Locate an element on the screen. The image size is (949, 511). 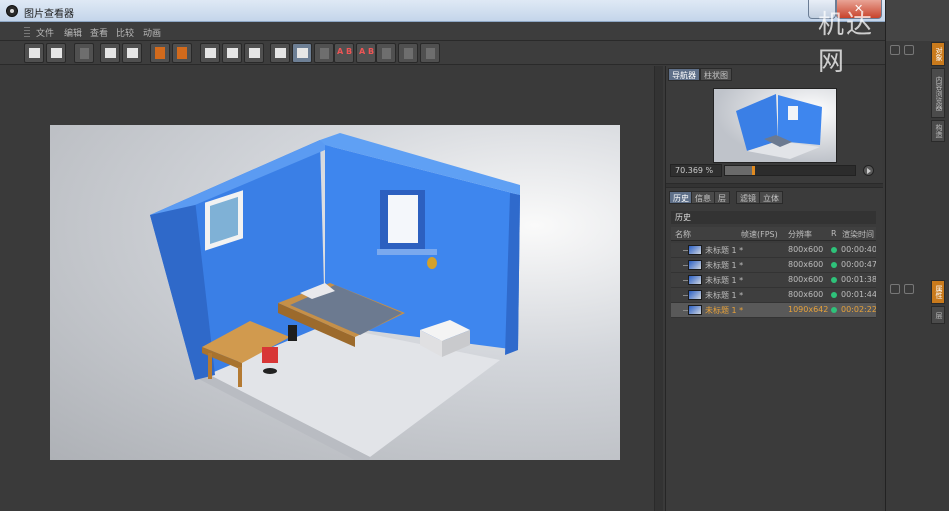
grid-icon is located at coordinates (84, 53).